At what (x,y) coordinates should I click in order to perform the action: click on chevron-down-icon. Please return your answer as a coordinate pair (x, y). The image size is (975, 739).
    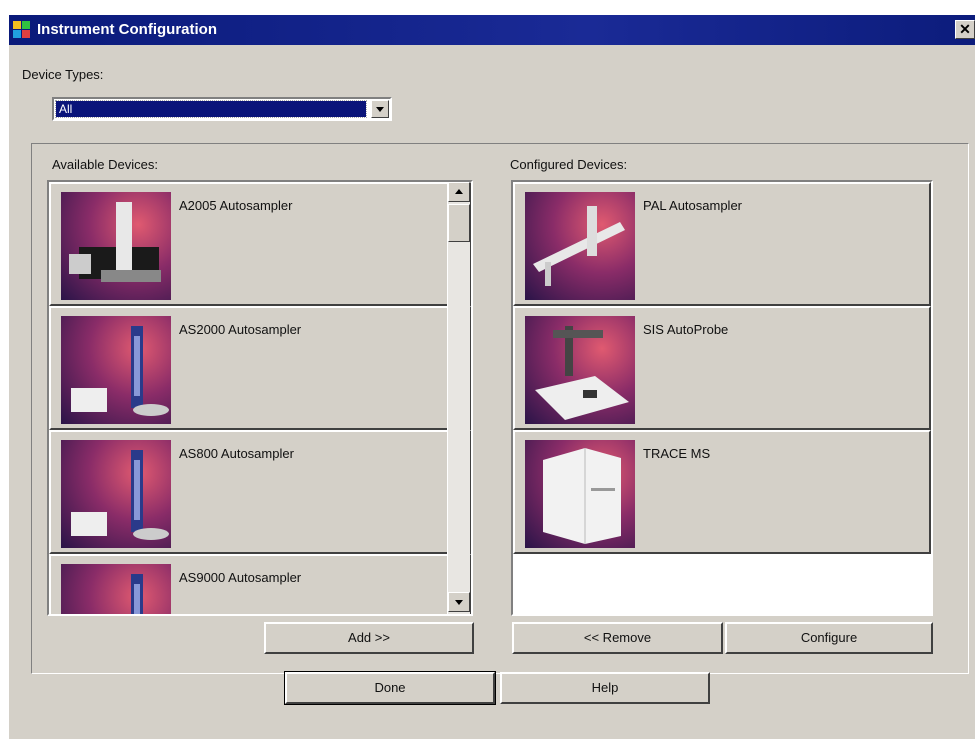
    Looking at the image, I should click on (380, 109).